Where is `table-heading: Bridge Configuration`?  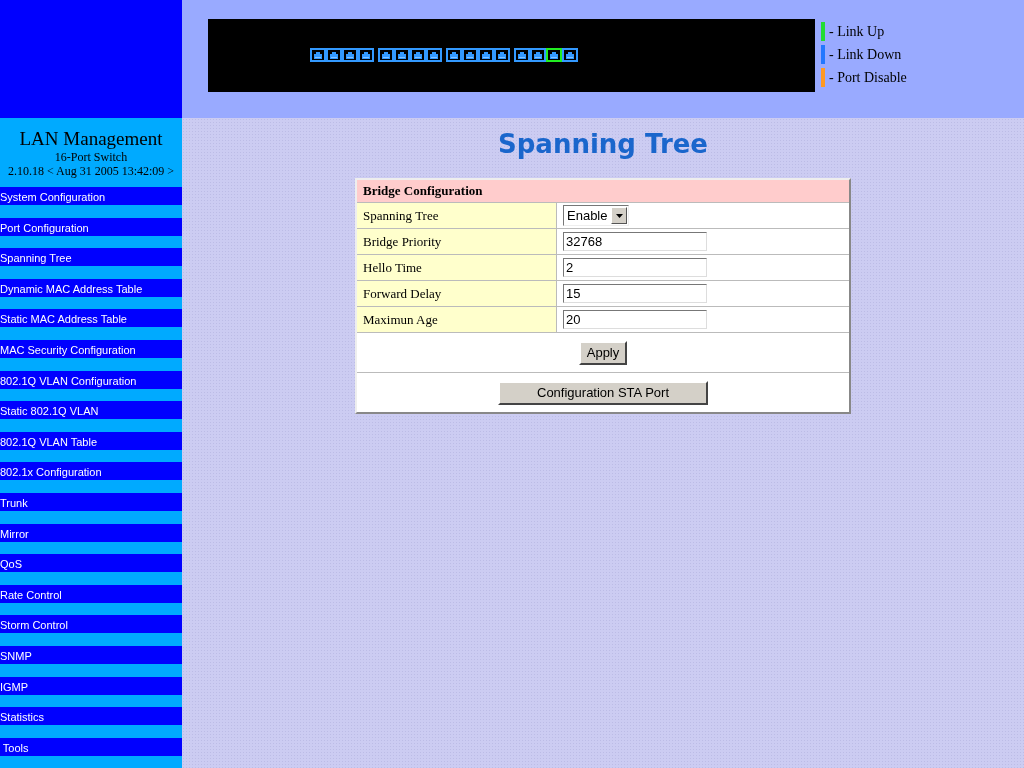
table-heading: Bridge Configuration is located at coordinates (603, 191).